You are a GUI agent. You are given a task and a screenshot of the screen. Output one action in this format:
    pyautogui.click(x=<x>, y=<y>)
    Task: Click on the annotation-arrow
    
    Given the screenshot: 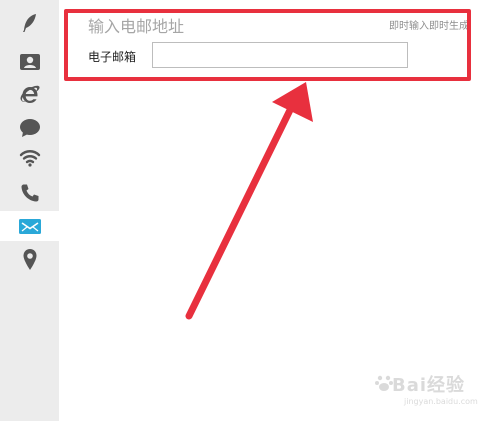 What is the action you would take?
    pyautogui.click(x=249, y=201)
    